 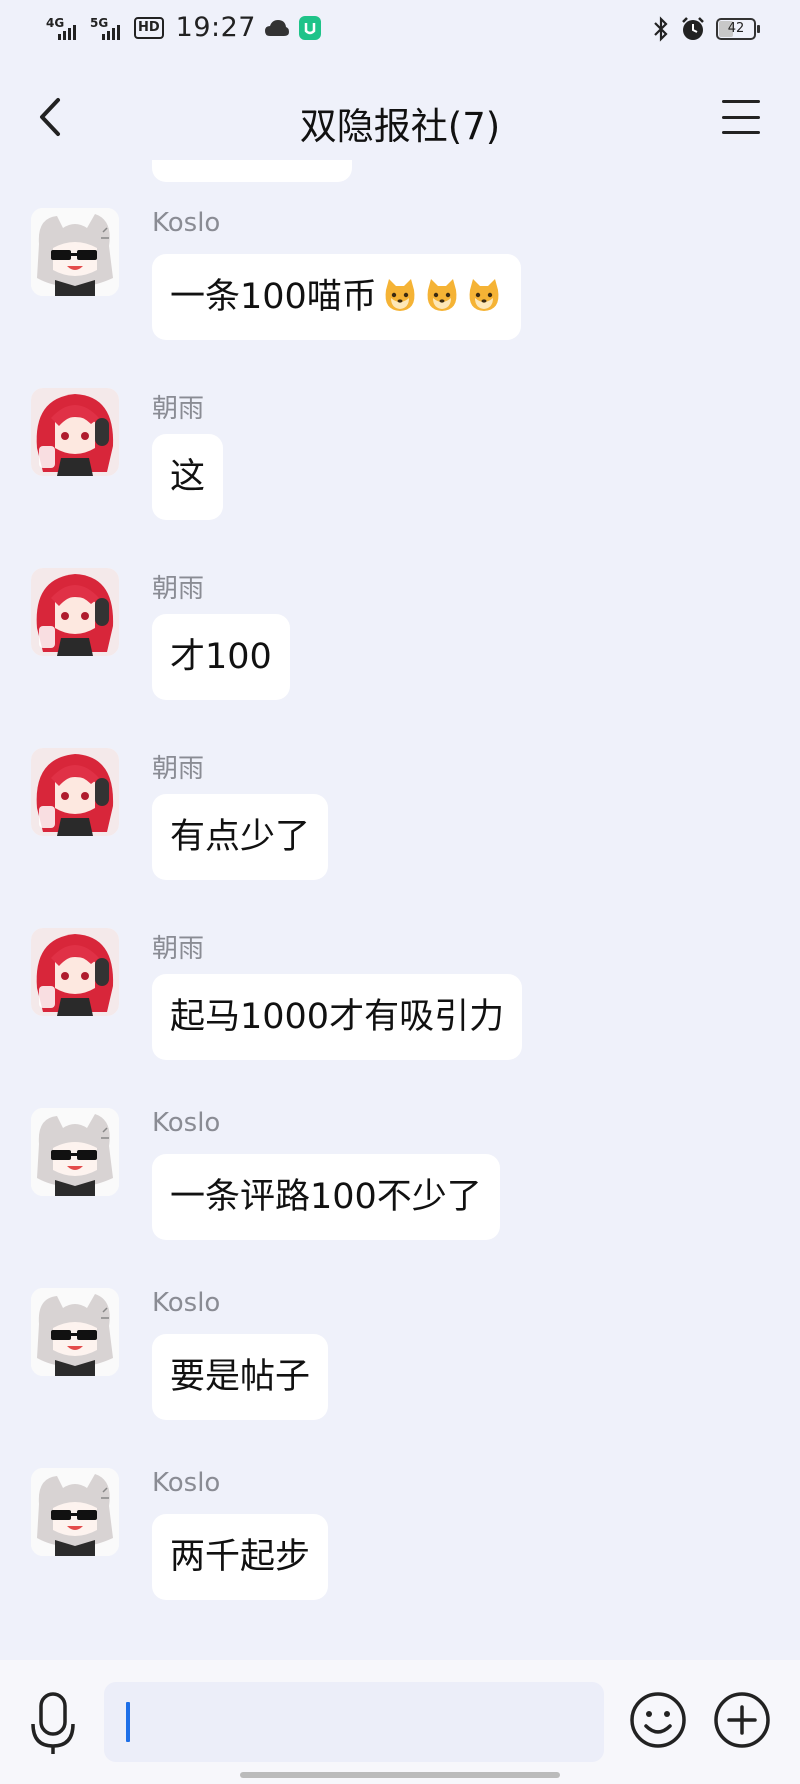 I want to click on message-row: 朝雨起马1000才有吸引力, so click(x=400, y=1008).